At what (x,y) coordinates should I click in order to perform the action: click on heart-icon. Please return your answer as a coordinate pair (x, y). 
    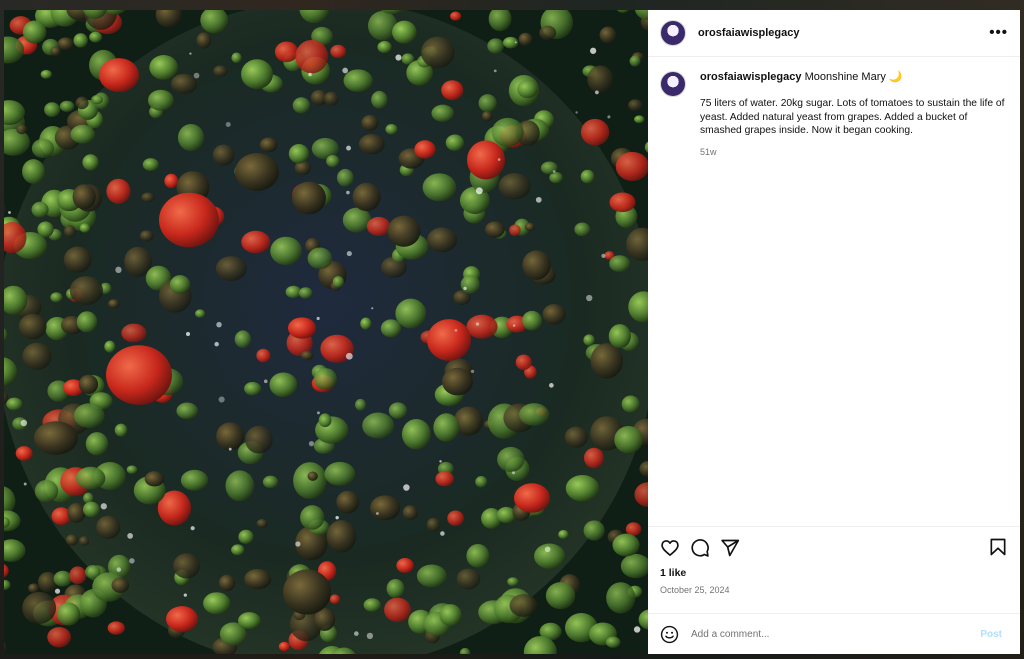
    Looking at the image, I should click on (670, 548).